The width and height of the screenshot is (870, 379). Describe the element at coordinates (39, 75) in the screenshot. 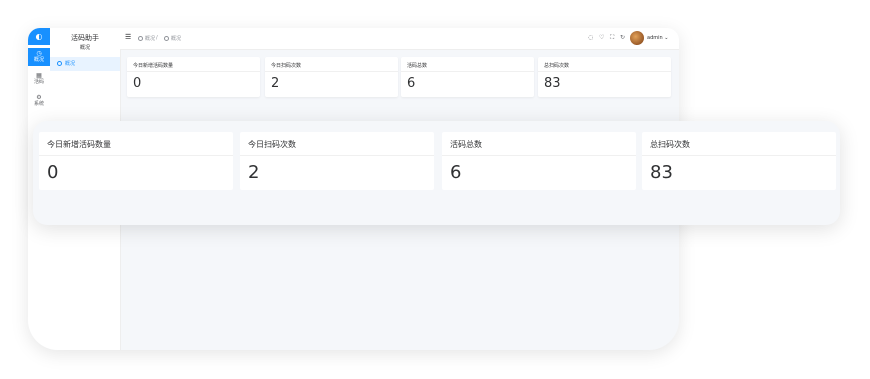

I see `qrcode-icon: ▦` at that location.